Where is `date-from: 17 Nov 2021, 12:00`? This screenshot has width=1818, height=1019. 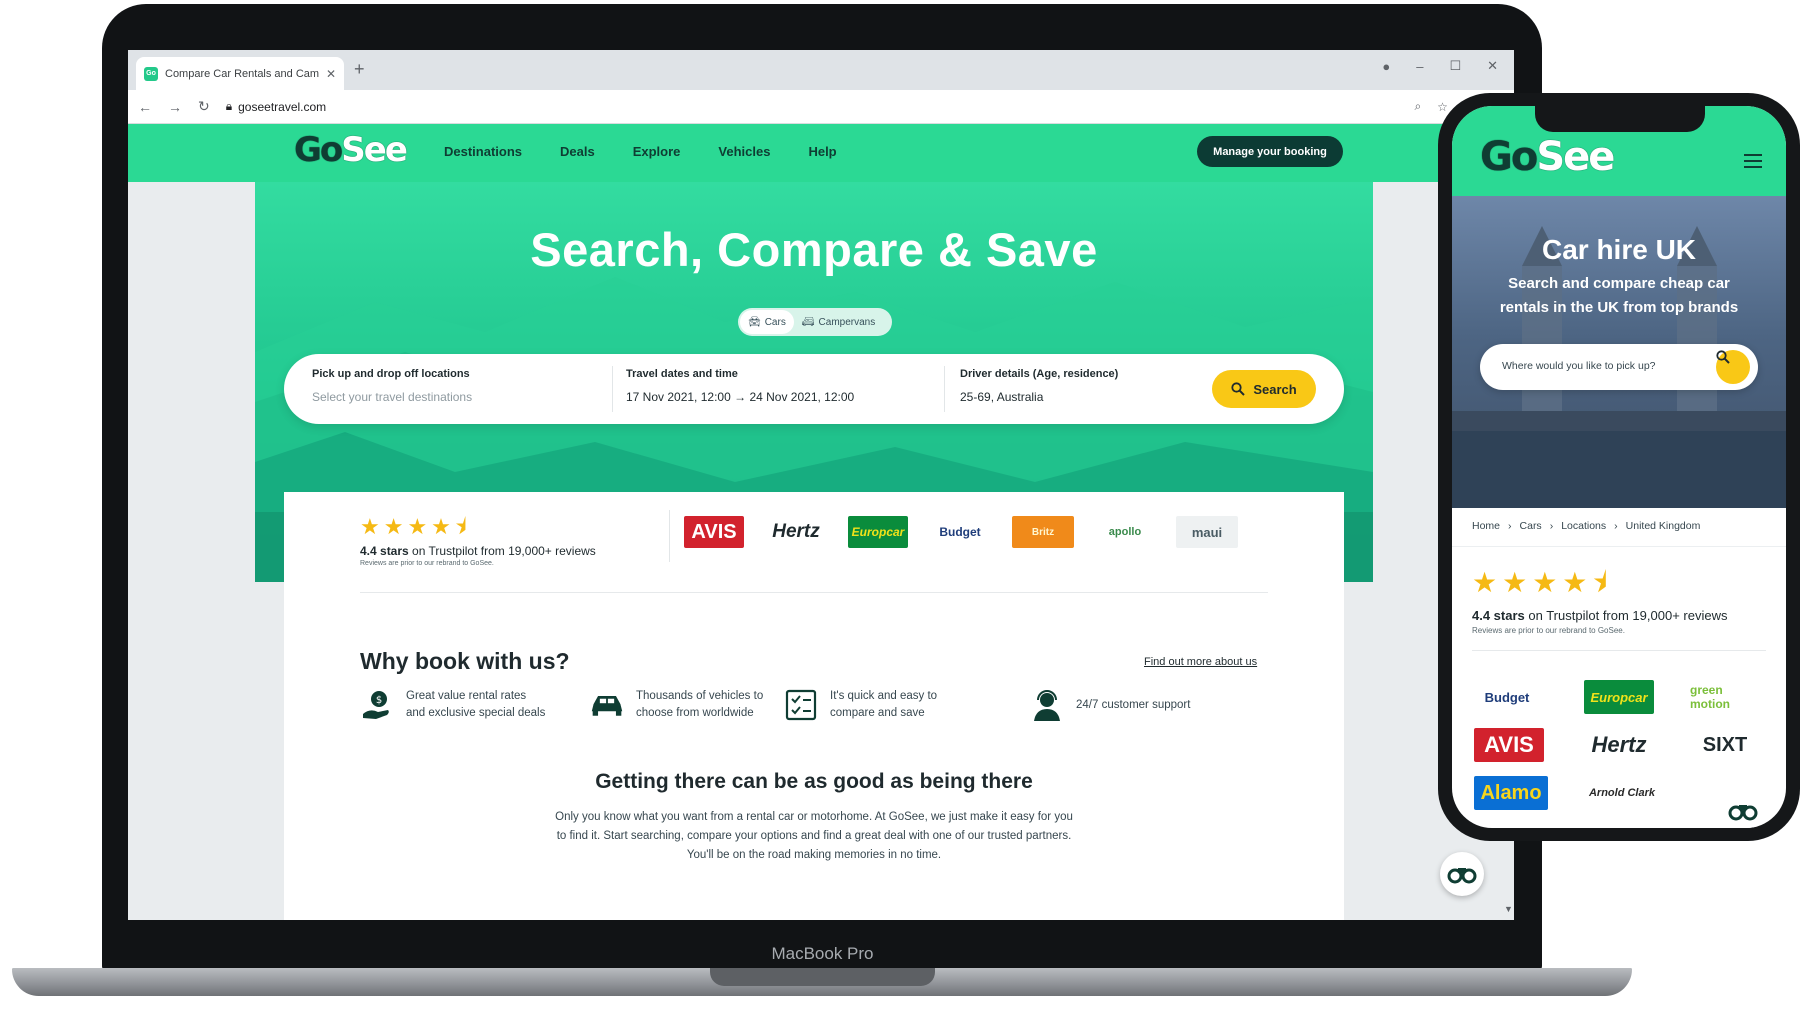
date-from: 17 Nov 2021, 12:00 is located at coordinates (678, 397).